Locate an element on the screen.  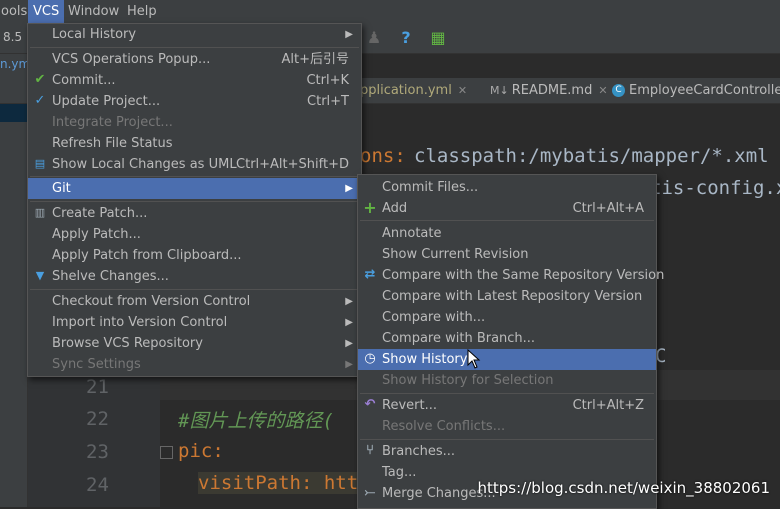
menu-bar: ools VCS Window Help is located at coordinates (390, 11).